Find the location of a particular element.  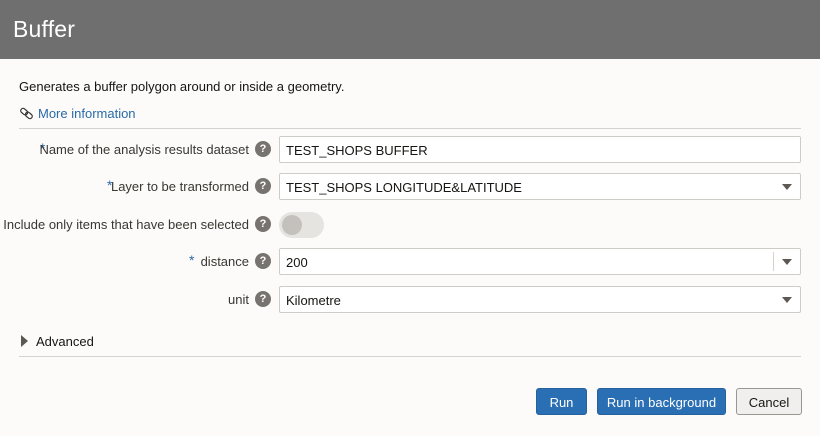

cancel-button: Cancel is located at coordinates (769, 401).